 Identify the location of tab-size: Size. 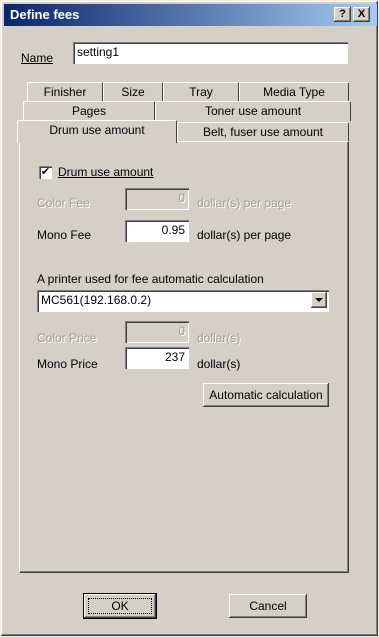
(133, 92).